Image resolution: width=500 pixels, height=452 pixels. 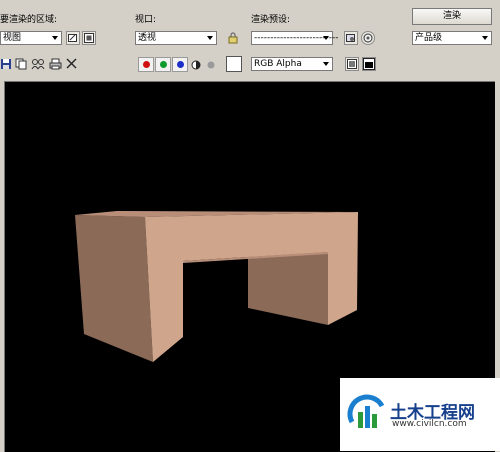 I want to click on clone-frame-button, so click(x=38, y=65).